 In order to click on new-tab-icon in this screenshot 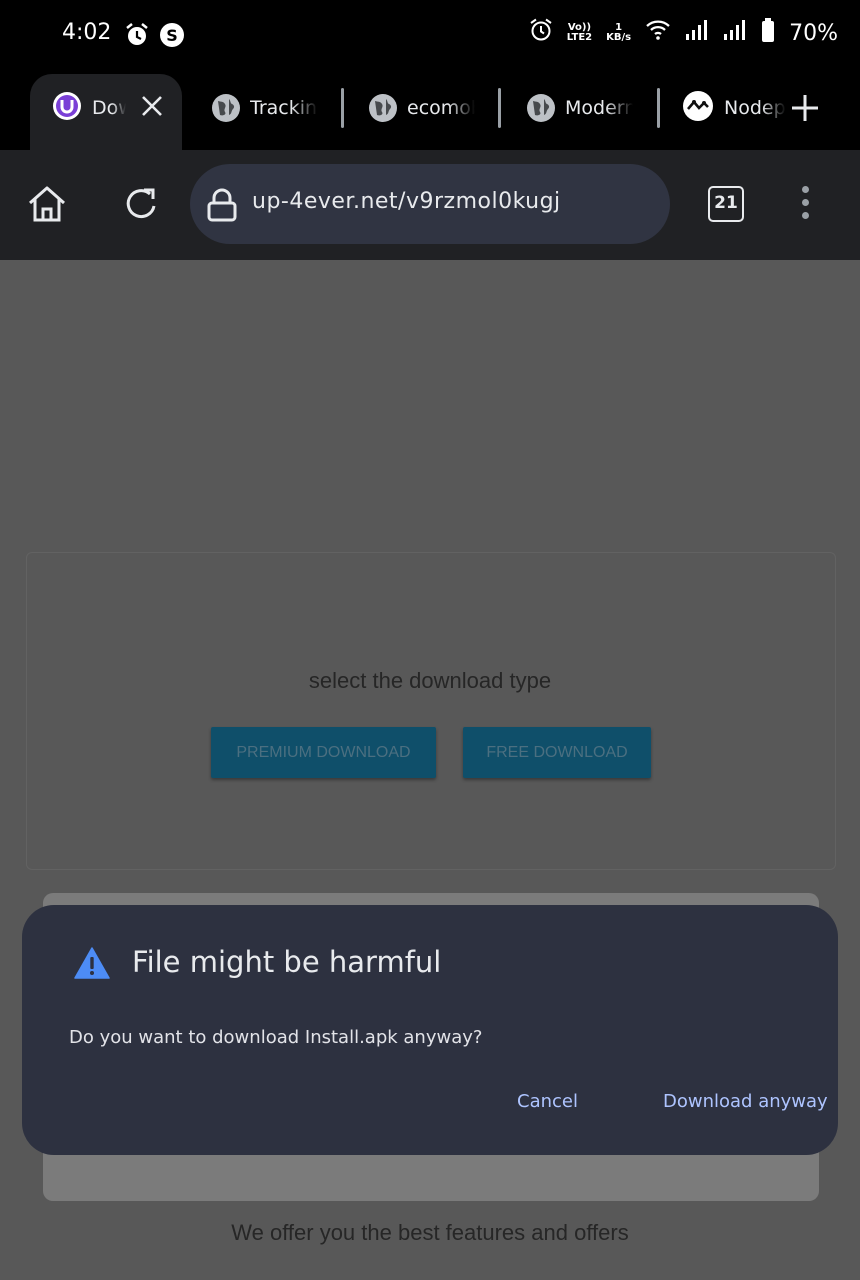, I will do `click(805, 110)`.